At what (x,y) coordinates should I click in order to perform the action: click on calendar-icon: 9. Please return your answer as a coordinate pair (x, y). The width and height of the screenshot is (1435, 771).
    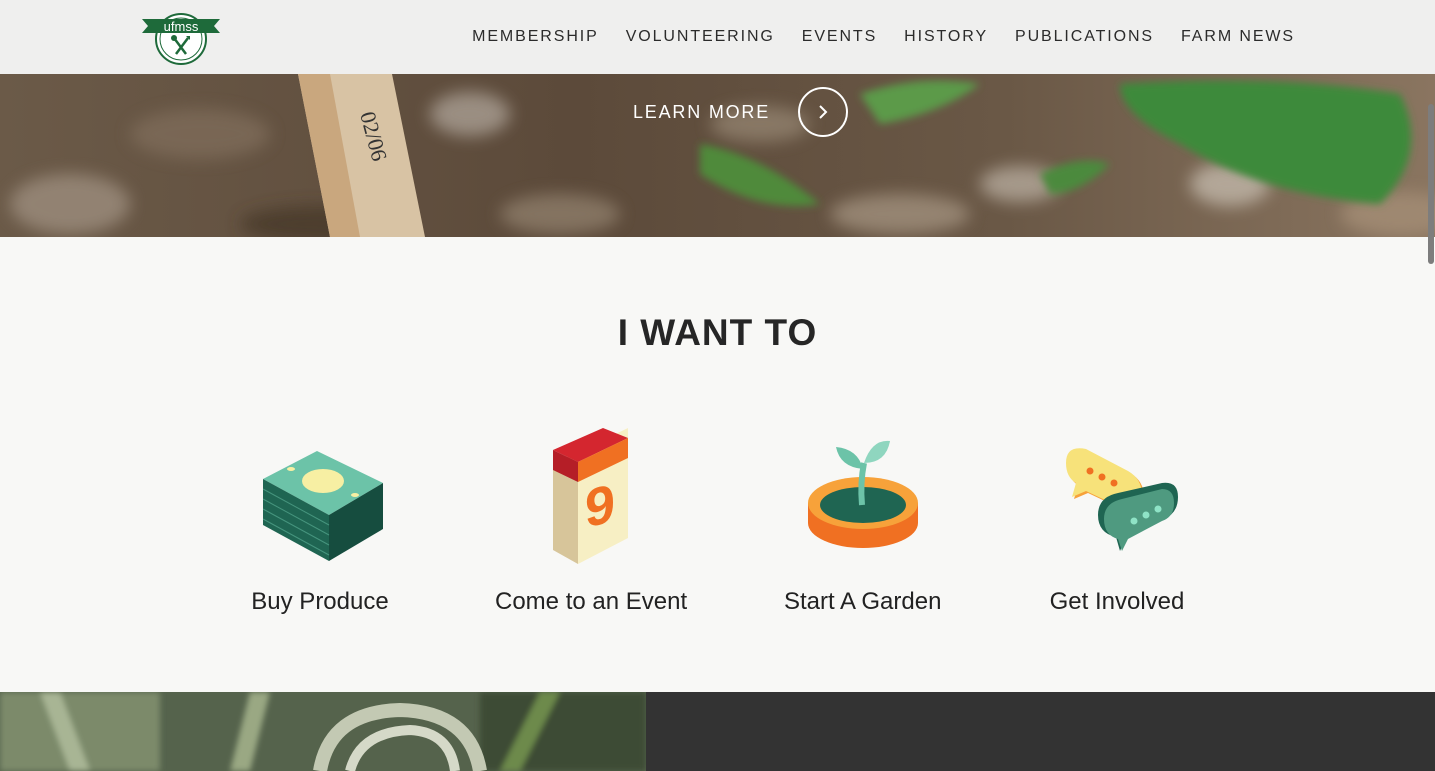
    Looking at the image, I should click on (591, 498).